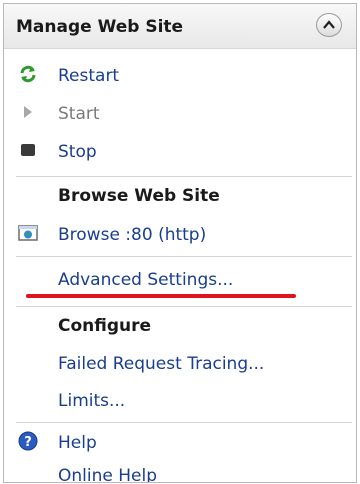 This screenshot has height=484, width=360. I want to click on help-label: Help, so click(77, 443).